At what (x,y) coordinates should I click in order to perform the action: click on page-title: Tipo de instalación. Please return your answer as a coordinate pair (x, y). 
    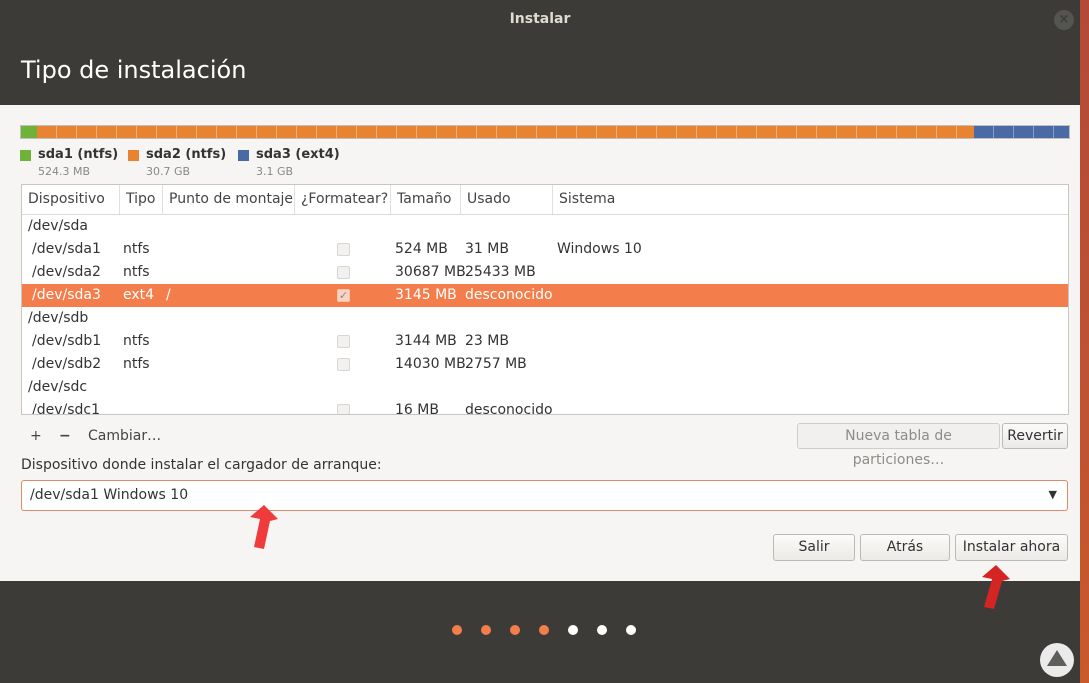
    Looking at the image, I should click on (134, 70).